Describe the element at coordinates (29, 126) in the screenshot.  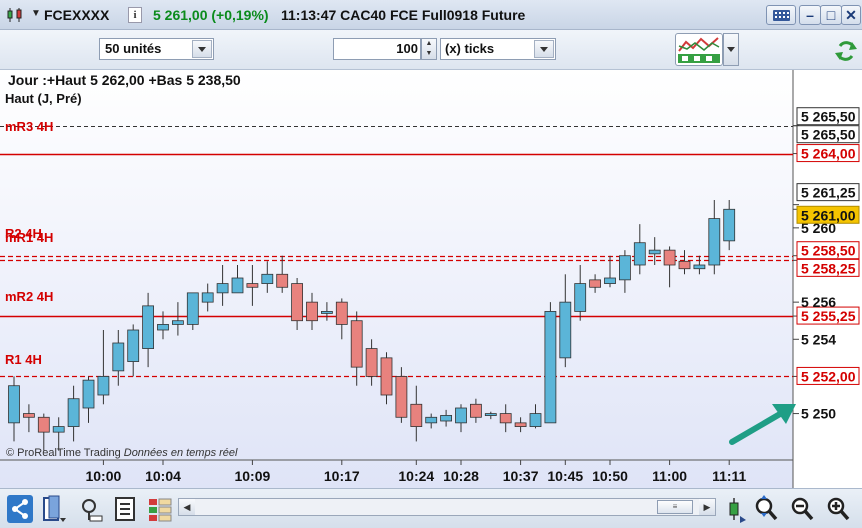
I see `level-label-mr3: mR3 4H` at that location.